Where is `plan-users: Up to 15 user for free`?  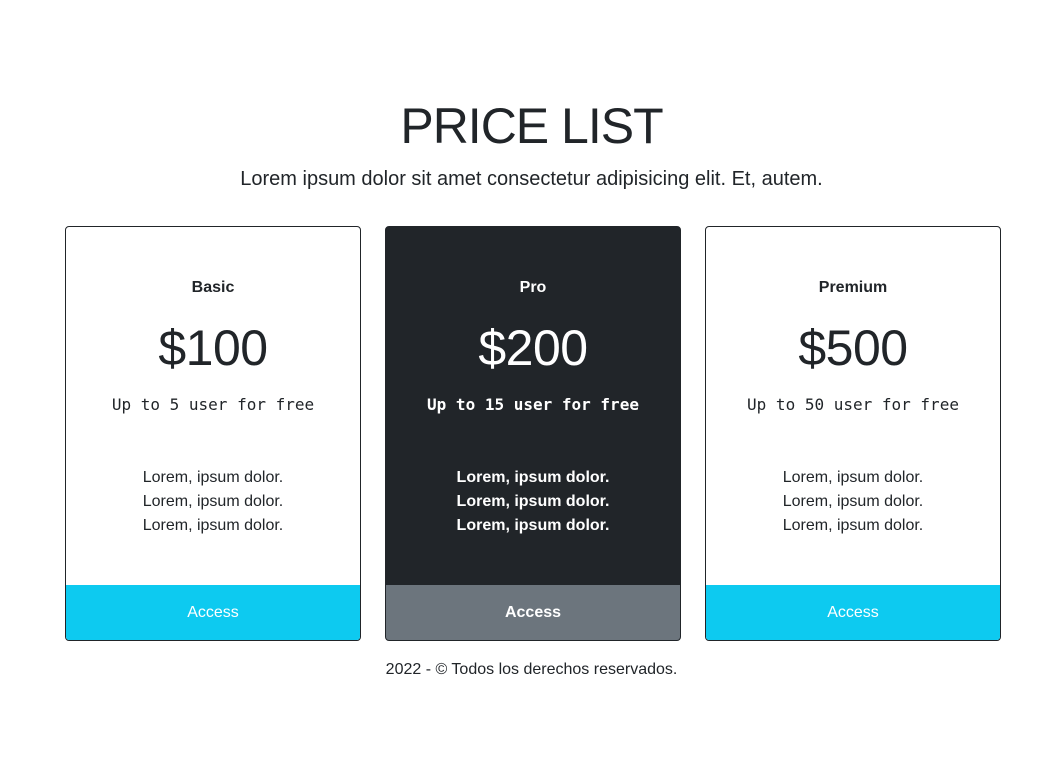
plan-users: Up to 15 user for free is located at coordinates (533, 404).